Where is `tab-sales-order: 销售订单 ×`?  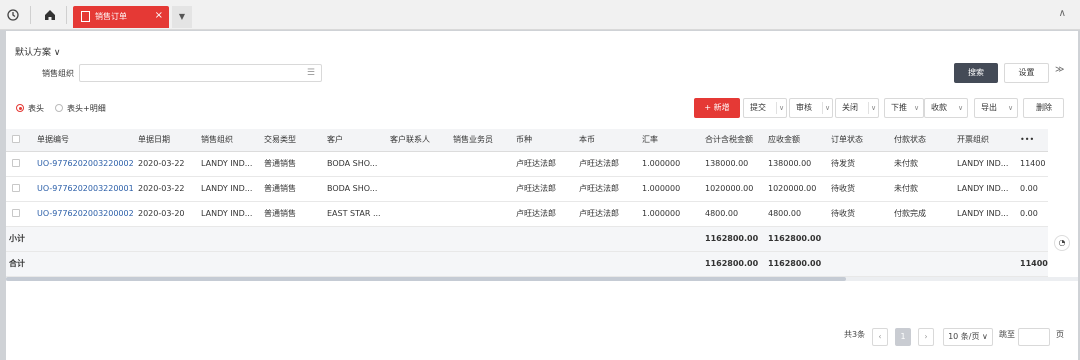
tab-sales-order: 销售订单 × is located at coordinates (121, 17).